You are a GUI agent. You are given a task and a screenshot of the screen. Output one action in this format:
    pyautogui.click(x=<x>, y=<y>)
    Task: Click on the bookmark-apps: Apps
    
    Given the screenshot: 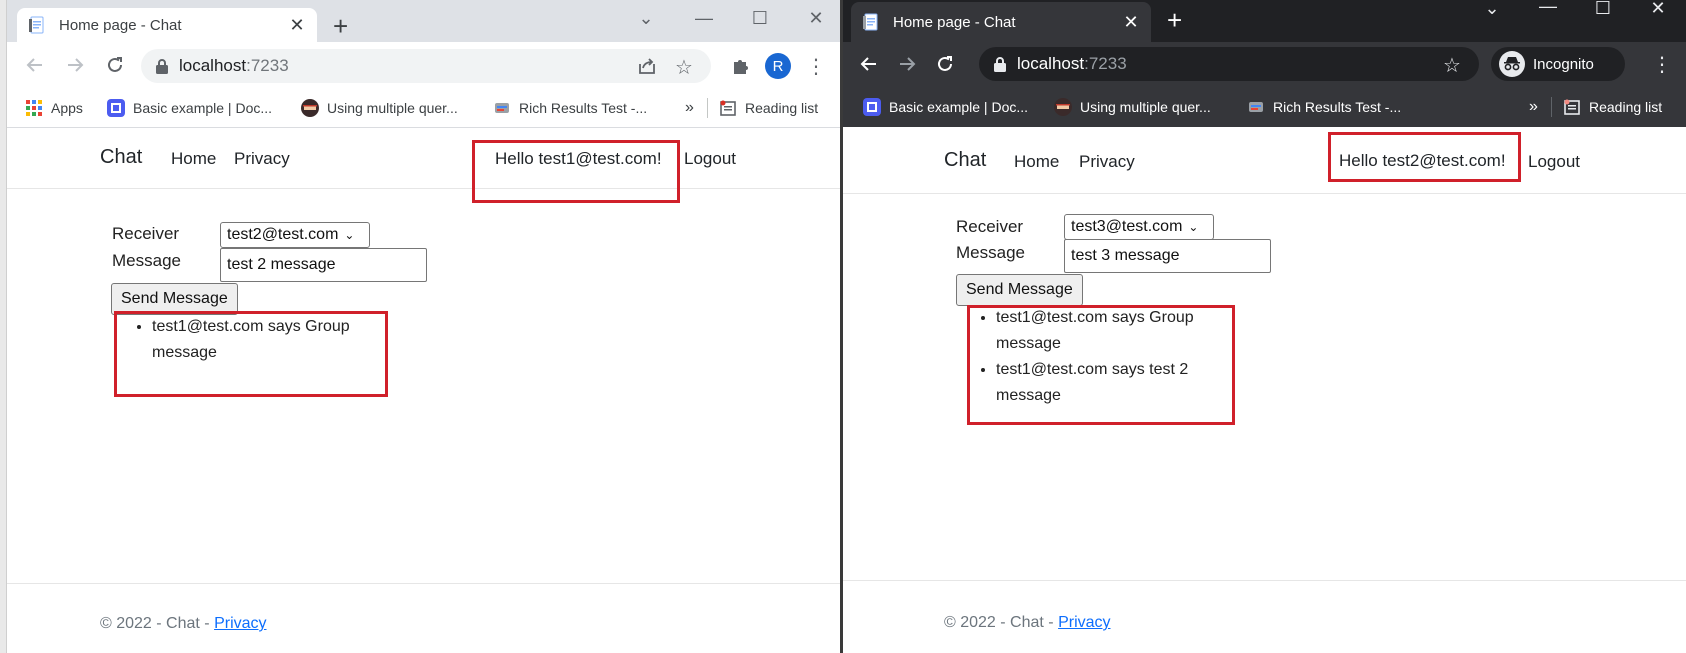 What is the action you would take?
    pyautogui.click(x=54, y=108)
    